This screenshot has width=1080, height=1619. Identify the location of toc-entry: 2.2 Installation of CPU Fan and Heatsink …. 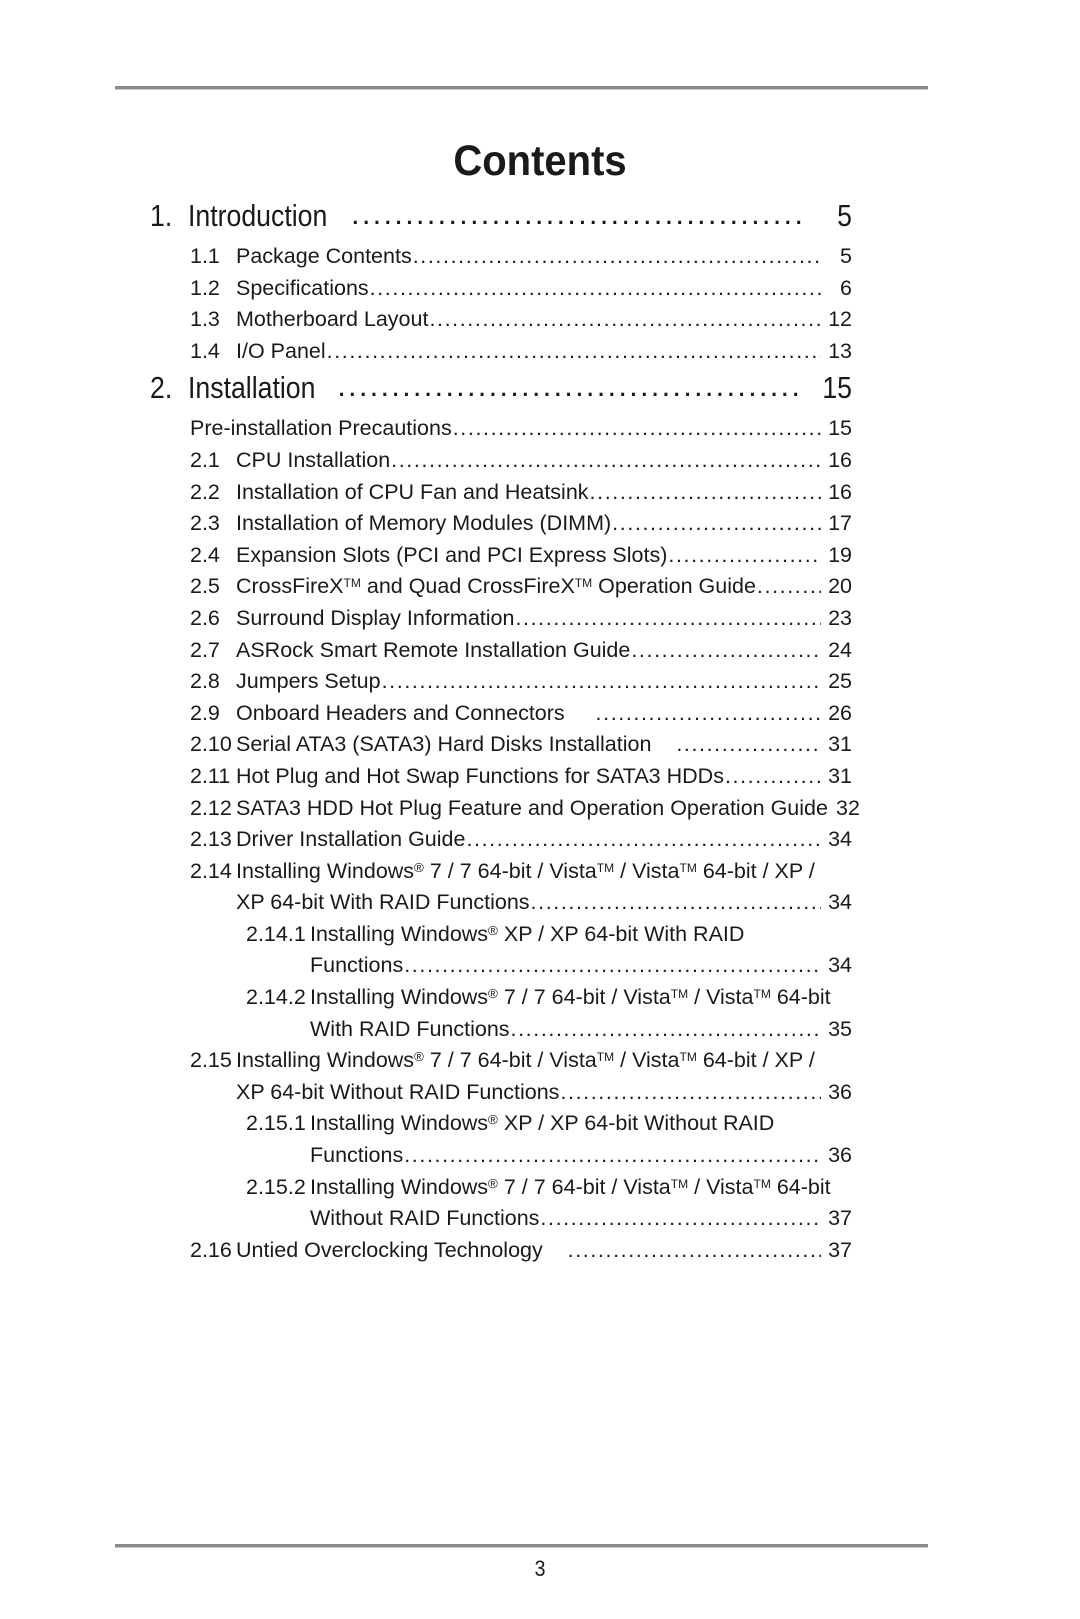
(540, 496).